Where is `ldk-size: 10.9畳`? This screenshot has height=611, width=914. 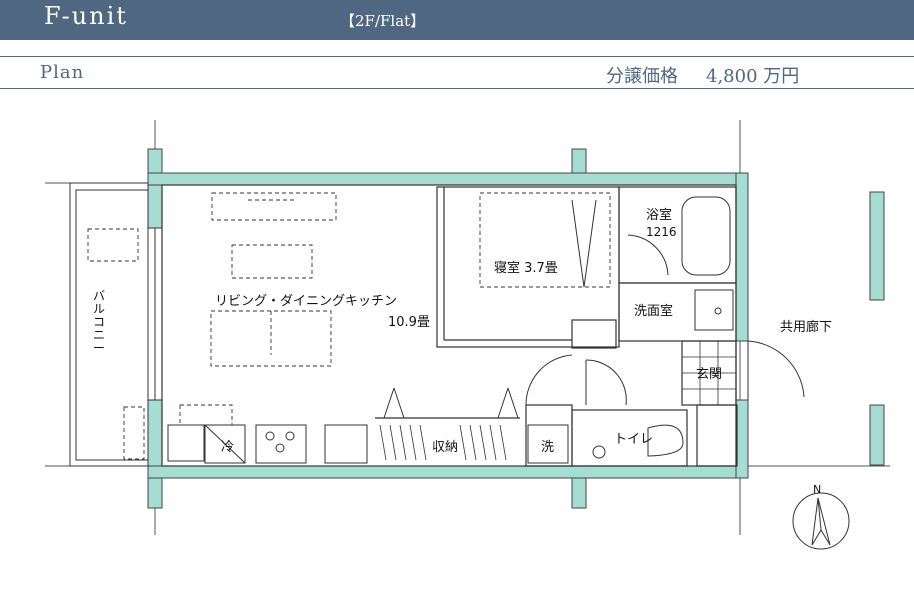
ldk-size: 10.9畳 is located at coordinates (409, 322).